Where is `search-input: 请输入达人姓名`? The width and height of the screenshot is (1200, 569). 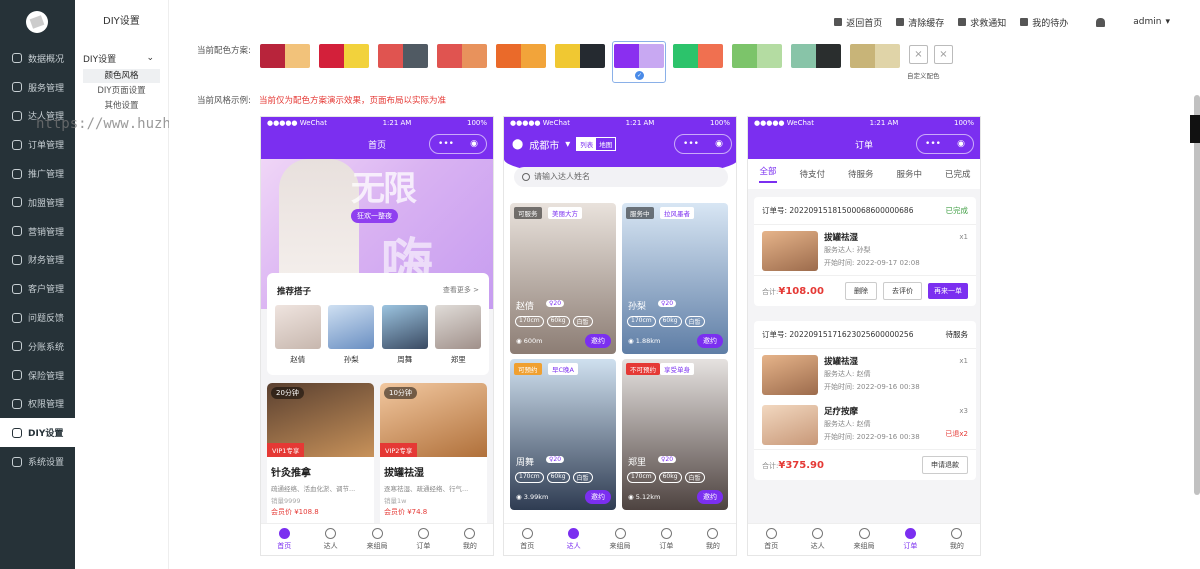
search-input: 请输入达人姓名 is located at coordinates (621, 177).